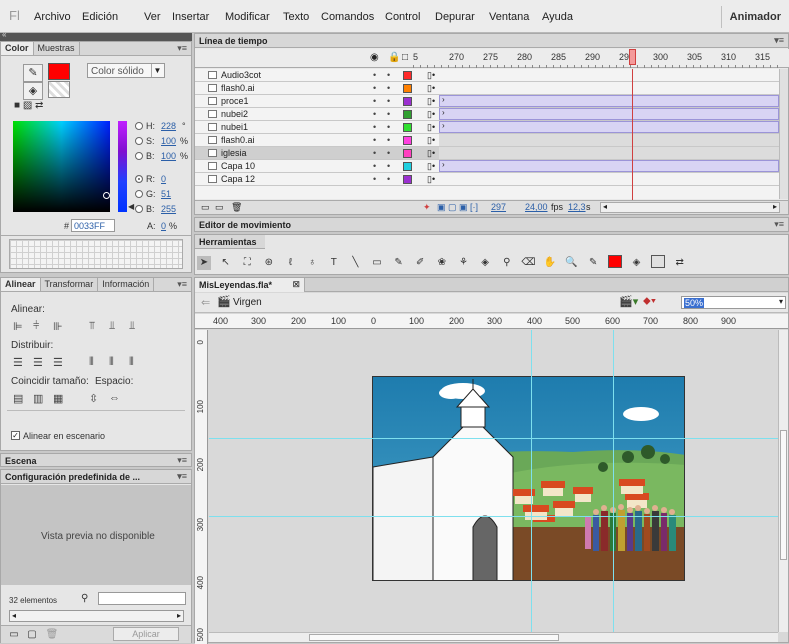 The image size is (789, 644). What do you see at coordinates (190, 17) in the screenshot?
I see `menu-insertar: Insertar` at bounding box center [190, 17].